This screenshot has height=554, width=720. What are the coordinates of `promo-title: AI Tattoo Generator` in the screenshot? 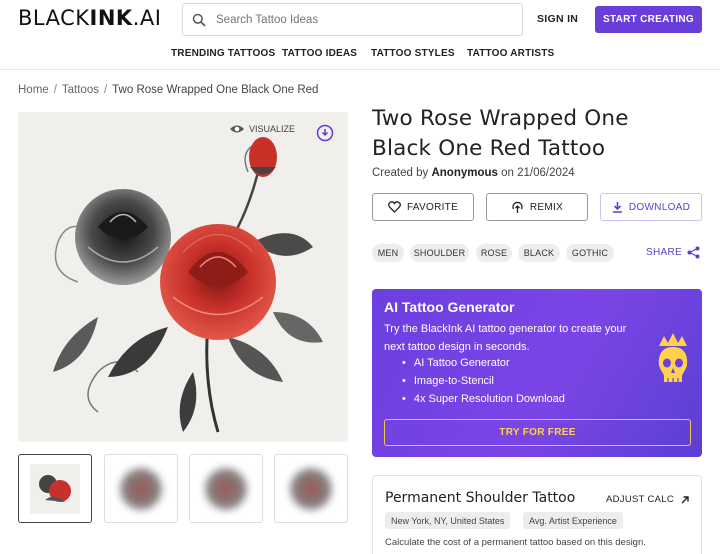 It's located at (449, 307).